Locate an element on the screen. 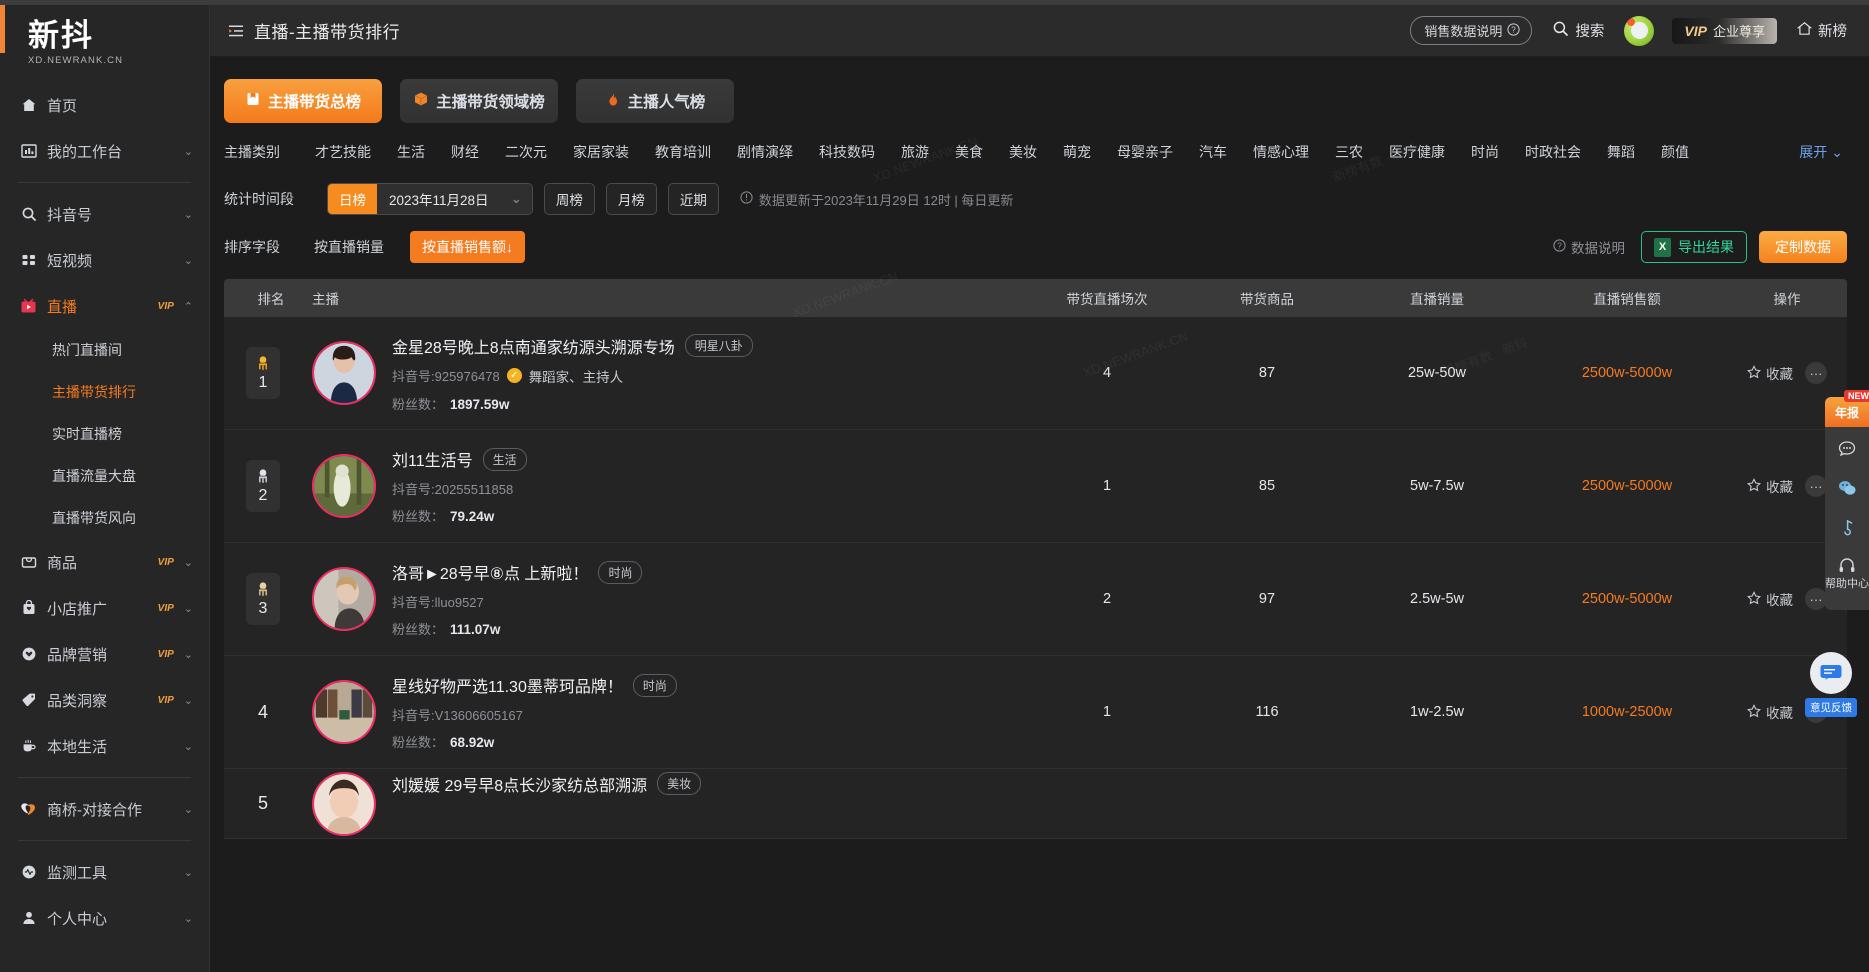 The width and height of the screenshot is (1869, 972). host-name: 刘媛媛 29号早8点长沙家纺总部溯源 is located at coordinates (519, 784).